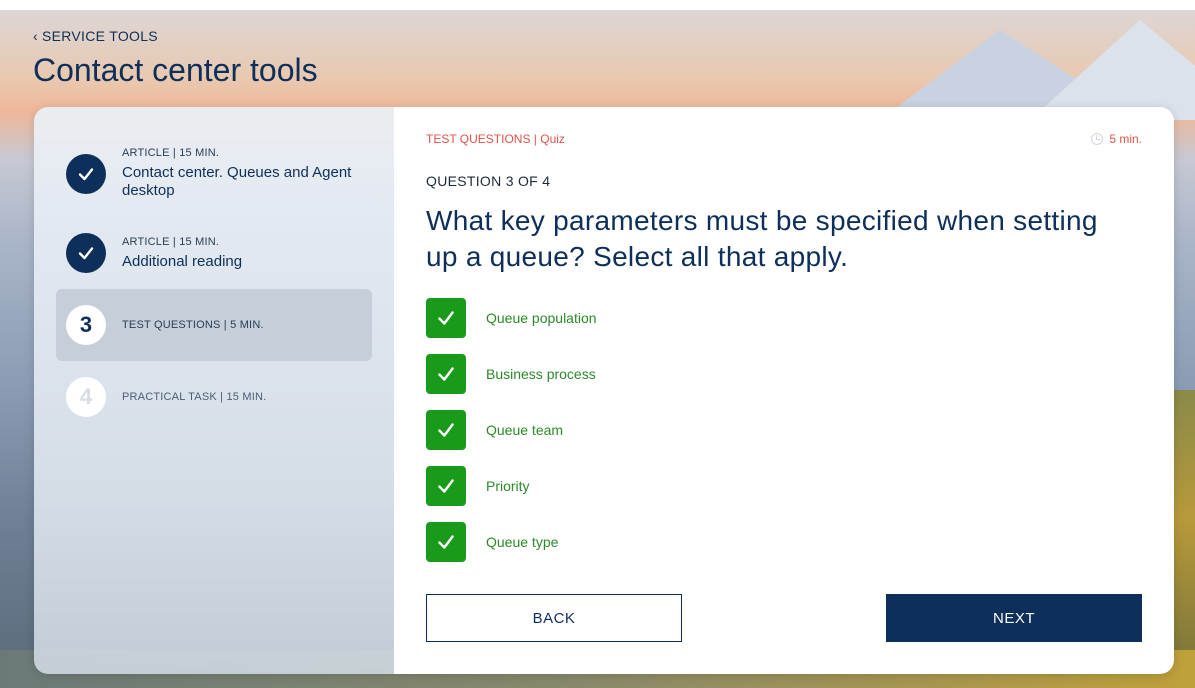 Image resolution: width=1195 pixels, height=688 pixels. What do you see at coordinates (522, 542) in the screenshot?
I see `answer-label: Queue type` at bounding box center [522, 542].